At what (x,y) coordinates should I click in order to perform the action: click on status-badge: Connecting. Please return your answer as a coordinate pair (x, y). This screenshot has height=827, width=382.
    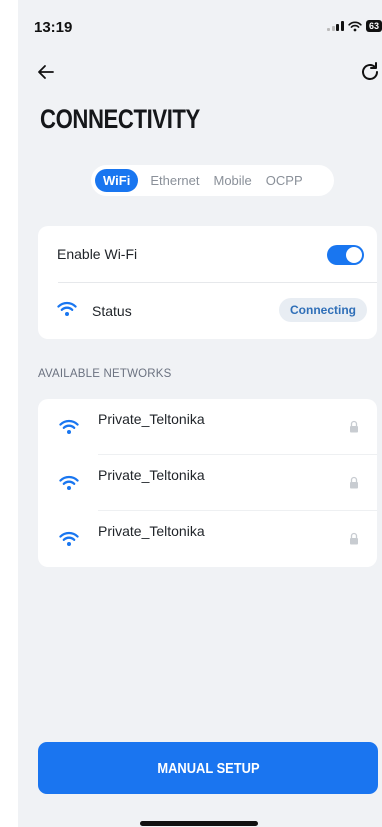
    Looking at the image, I should click on (323, 310).